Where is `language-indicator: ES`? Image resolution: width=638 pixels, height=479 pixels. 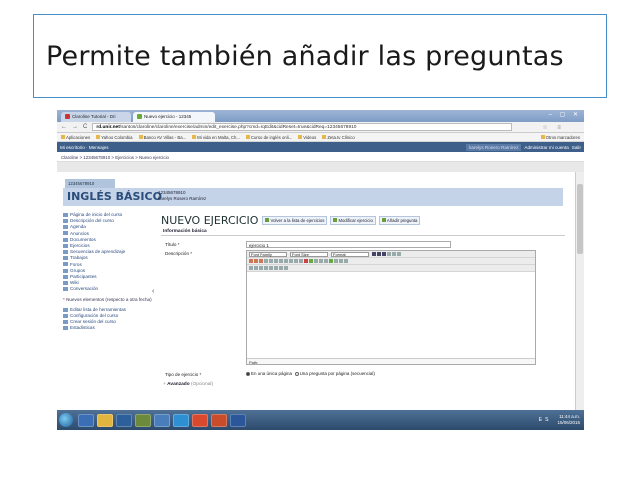
language-indicator: ES is located at coordinates (545, 420).